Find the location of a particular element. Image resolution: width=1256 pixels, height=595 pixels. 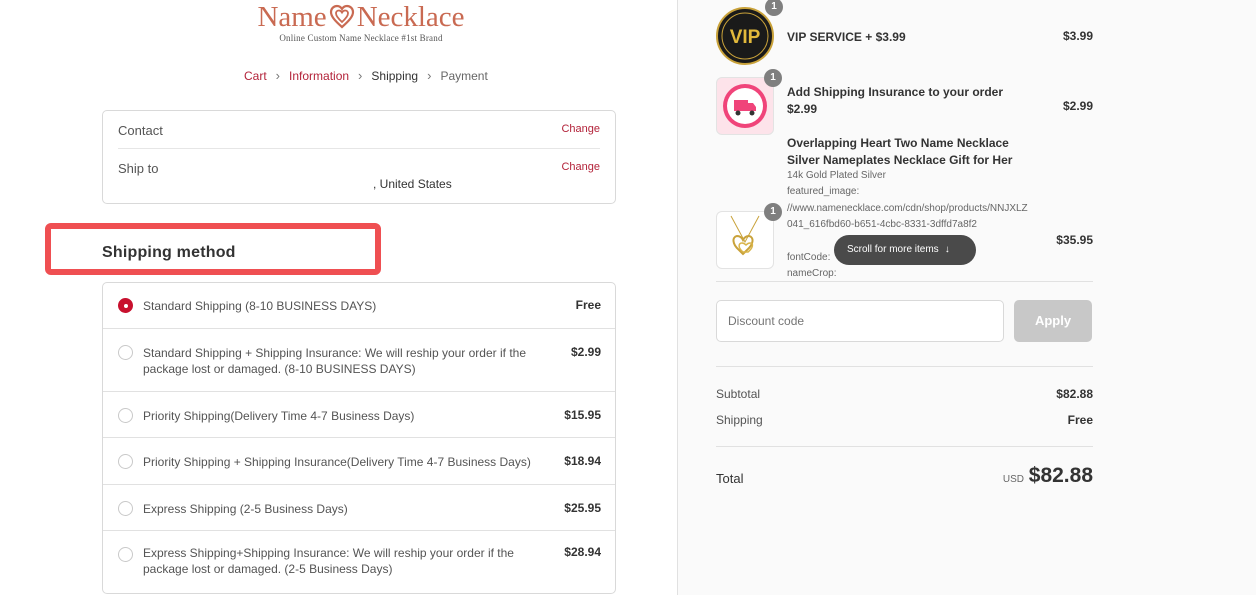

necklace-thumbnail: 1 is located at coordinates (749, 236).